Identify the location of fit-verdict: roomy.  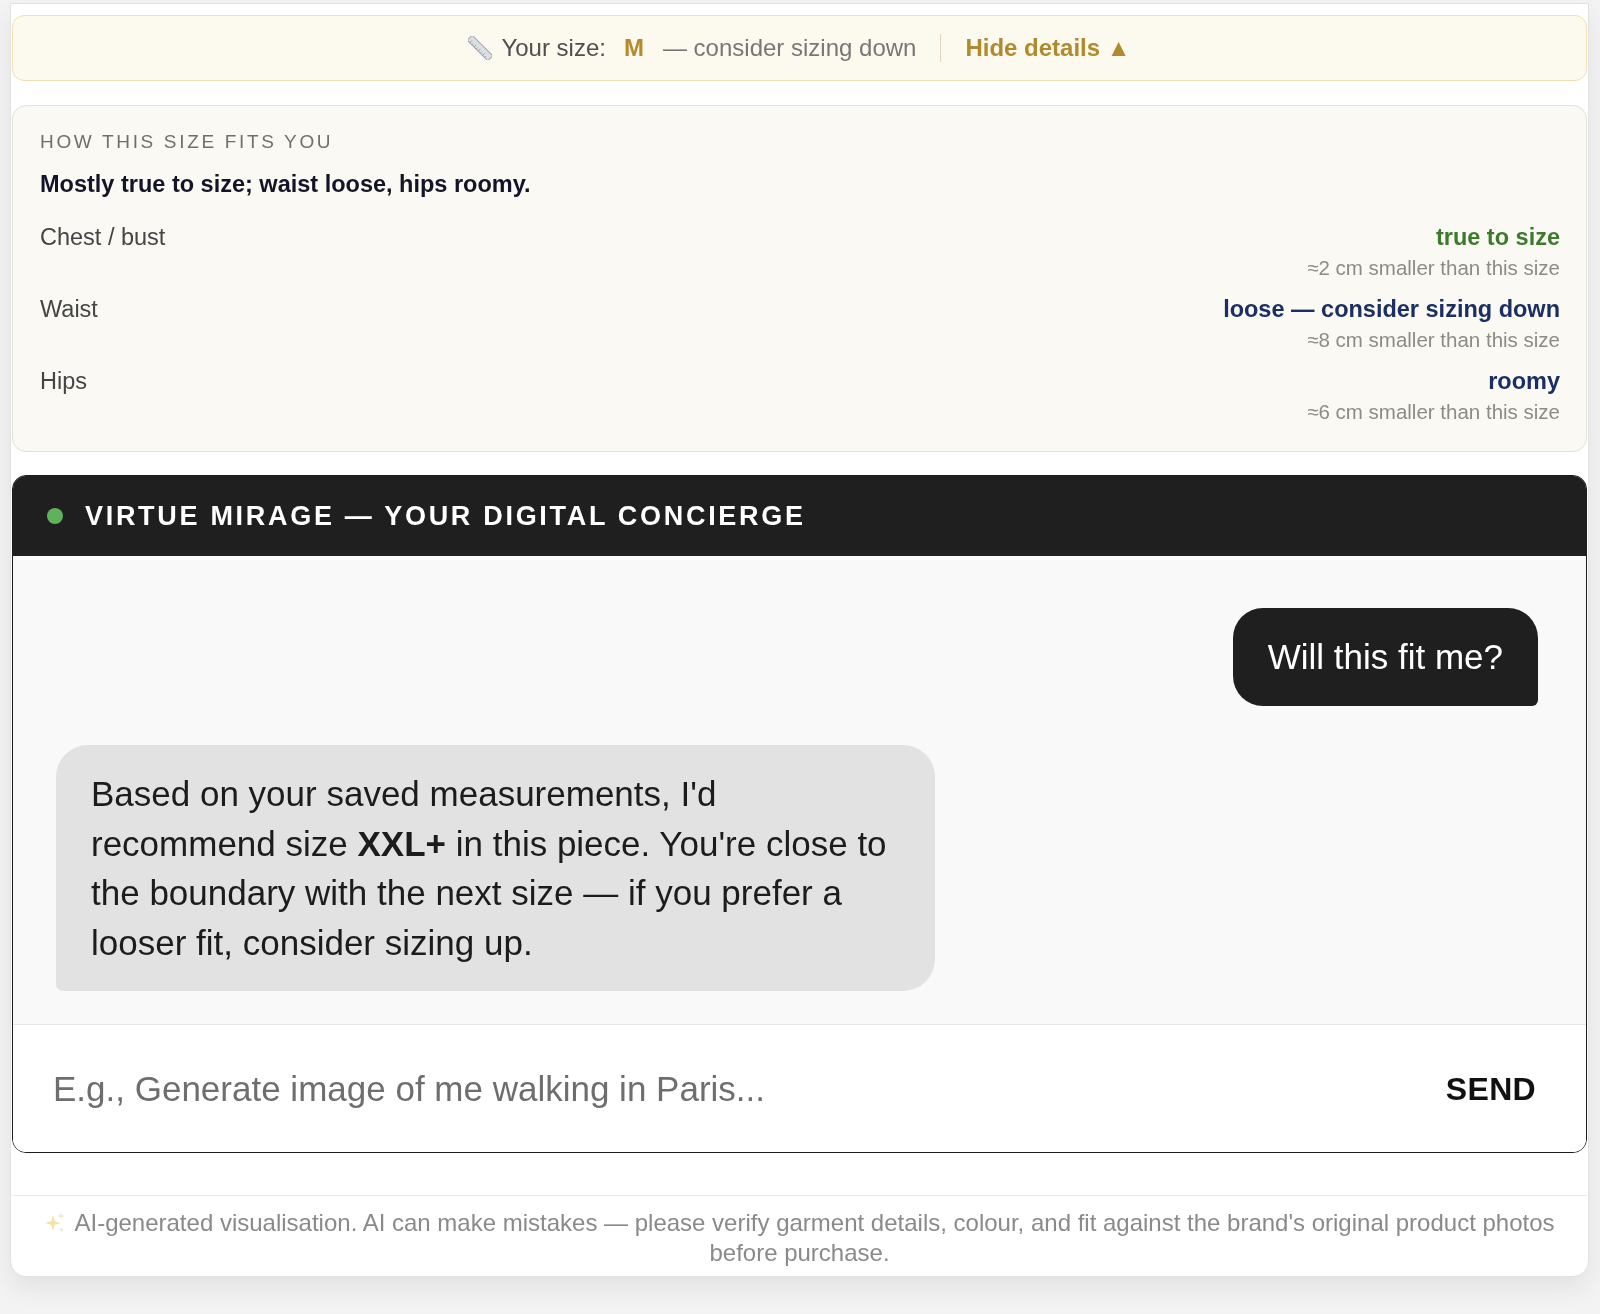
(1524, 381).